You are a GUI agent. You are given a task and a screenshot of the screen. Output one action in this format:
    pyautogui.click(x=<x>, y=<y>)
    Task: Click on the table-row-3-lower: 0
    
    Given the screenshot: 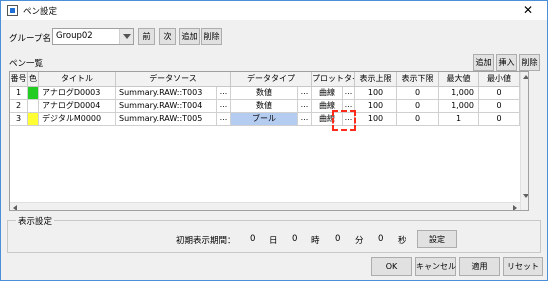 What is the action you would take?
    pyautogui.click(x=418, y=119)
    